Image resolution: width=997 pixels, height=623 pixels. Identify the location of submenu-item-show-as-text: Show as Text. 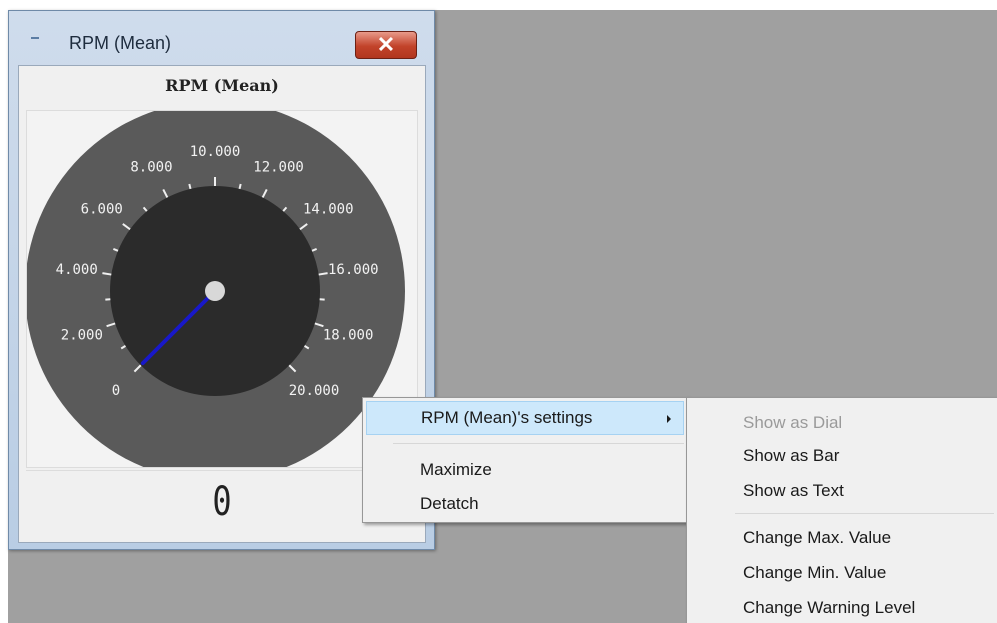
(842, 490).